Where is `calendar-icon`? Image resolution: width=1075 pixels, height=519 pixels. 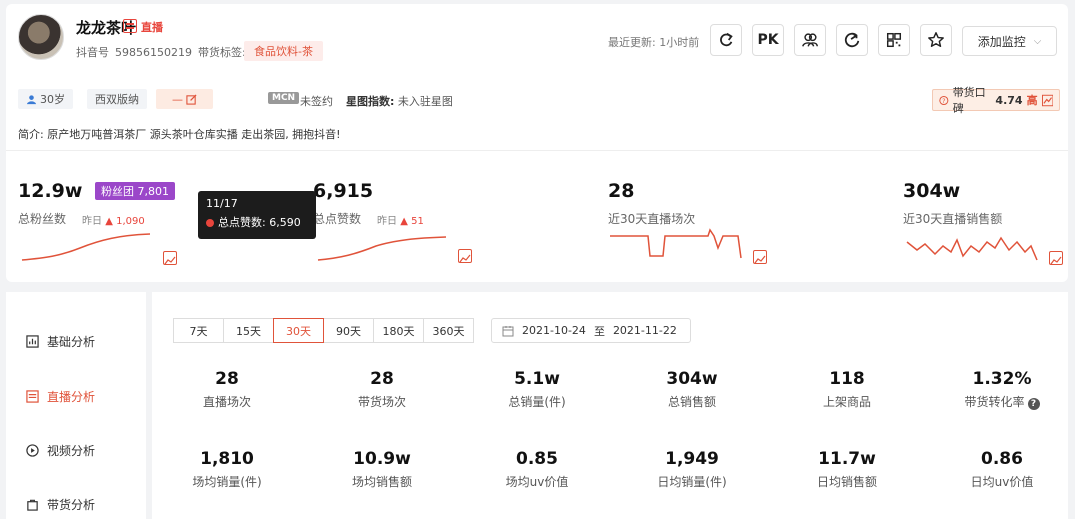 calendar-icon is located at coordinates (508, 330).